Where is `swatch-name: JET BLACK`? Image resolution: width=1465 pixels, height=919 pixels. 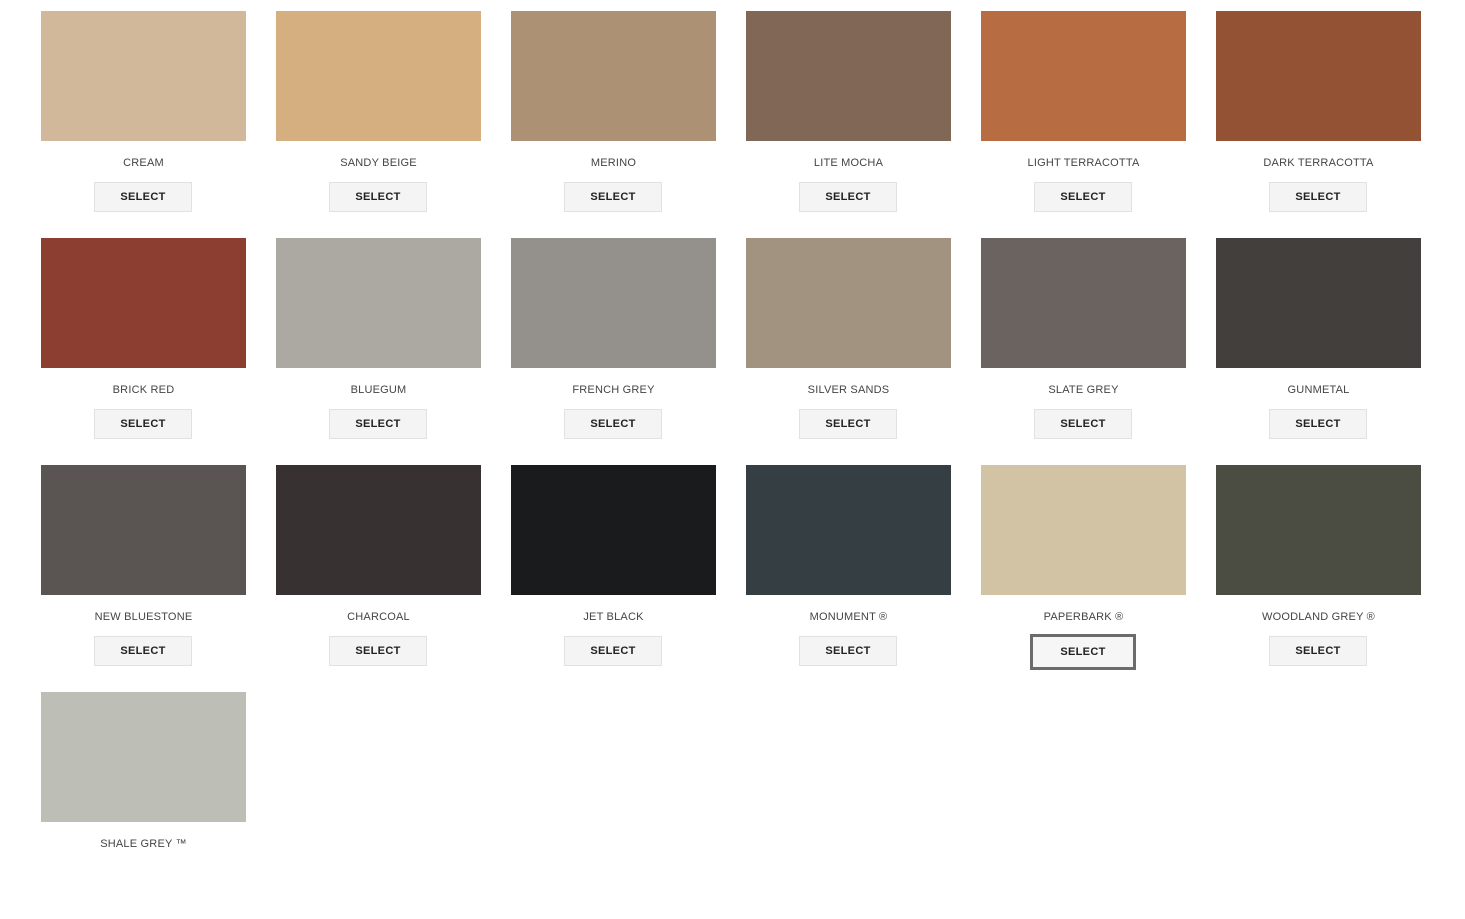
swatch-name: JET BLACK is located at coordinates (613, 617).